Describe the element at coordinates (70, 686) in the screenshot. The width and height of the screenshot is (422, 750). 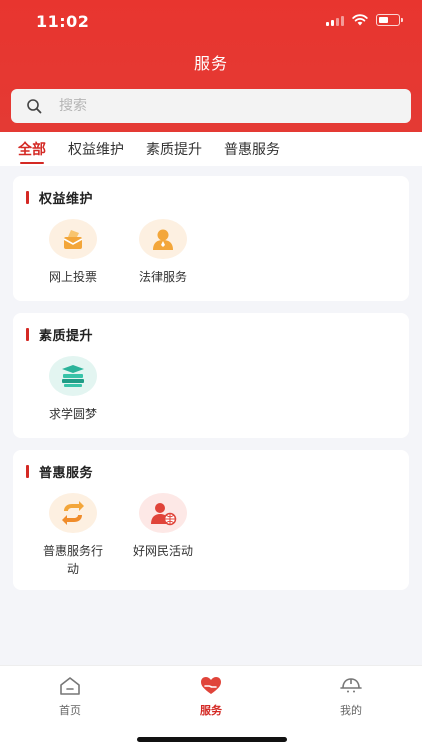
I see `home-icon` at that location.